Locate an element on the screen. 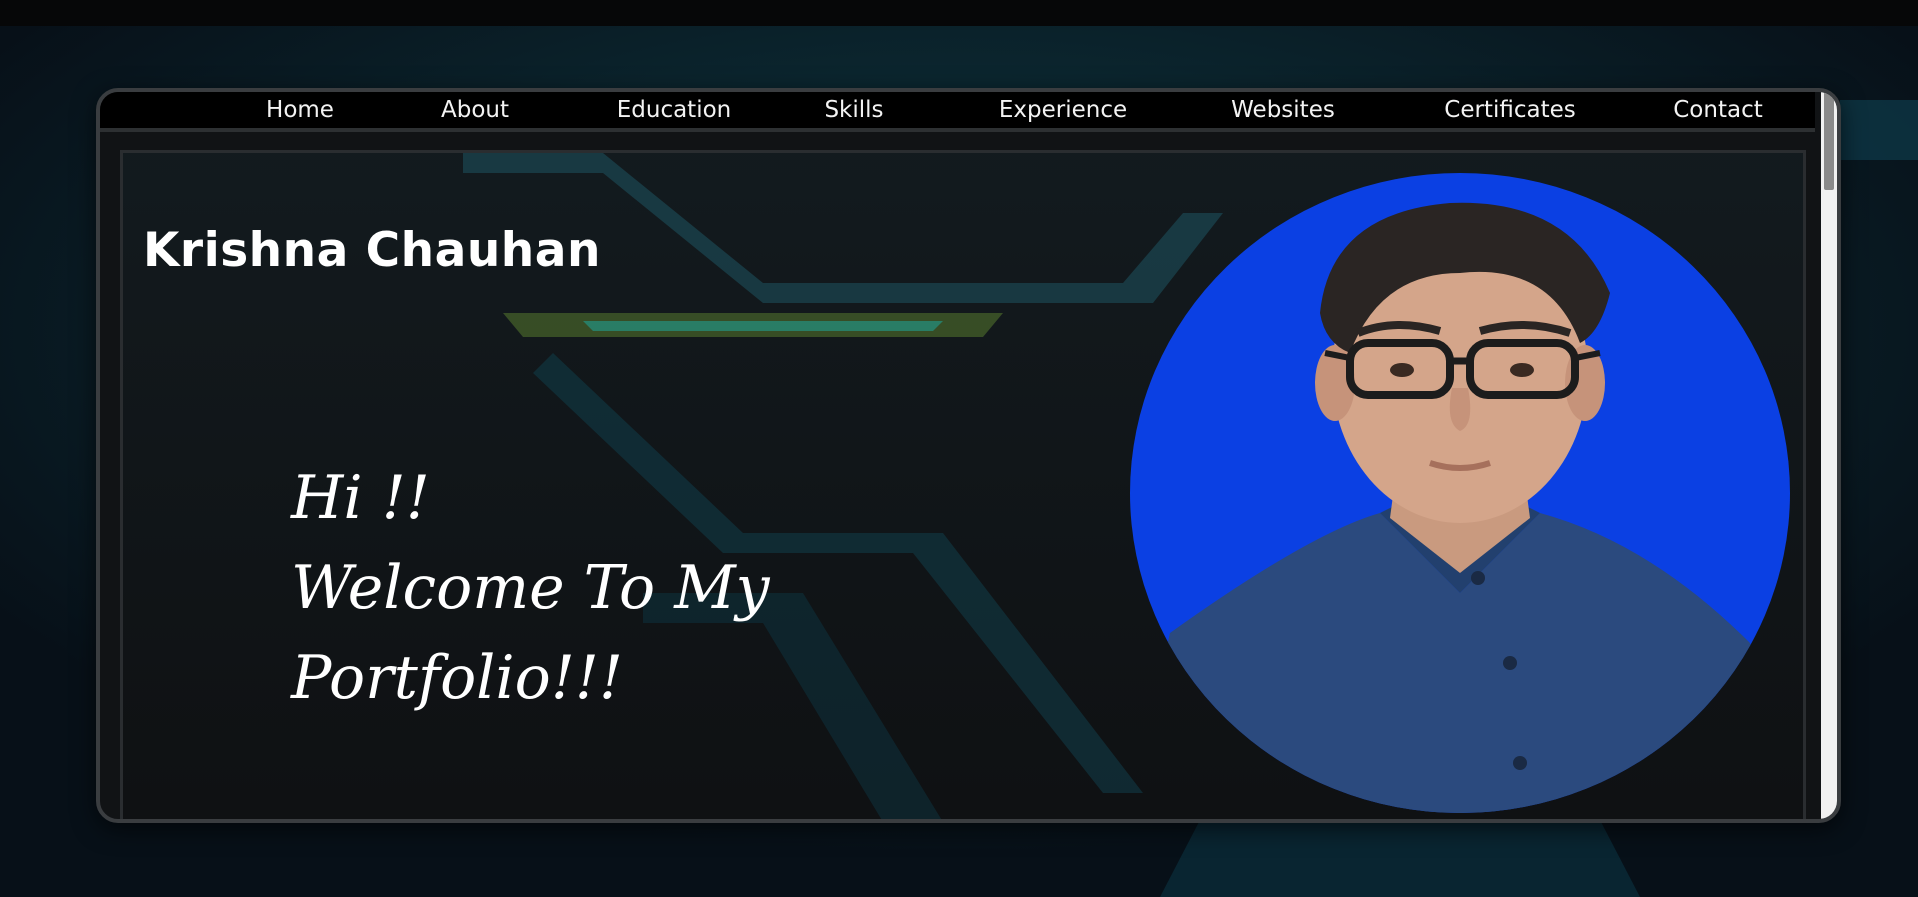 The width and height of the screenshot is (1918, 897). nav-contact: Contact is located at coordinates (1718, 110).